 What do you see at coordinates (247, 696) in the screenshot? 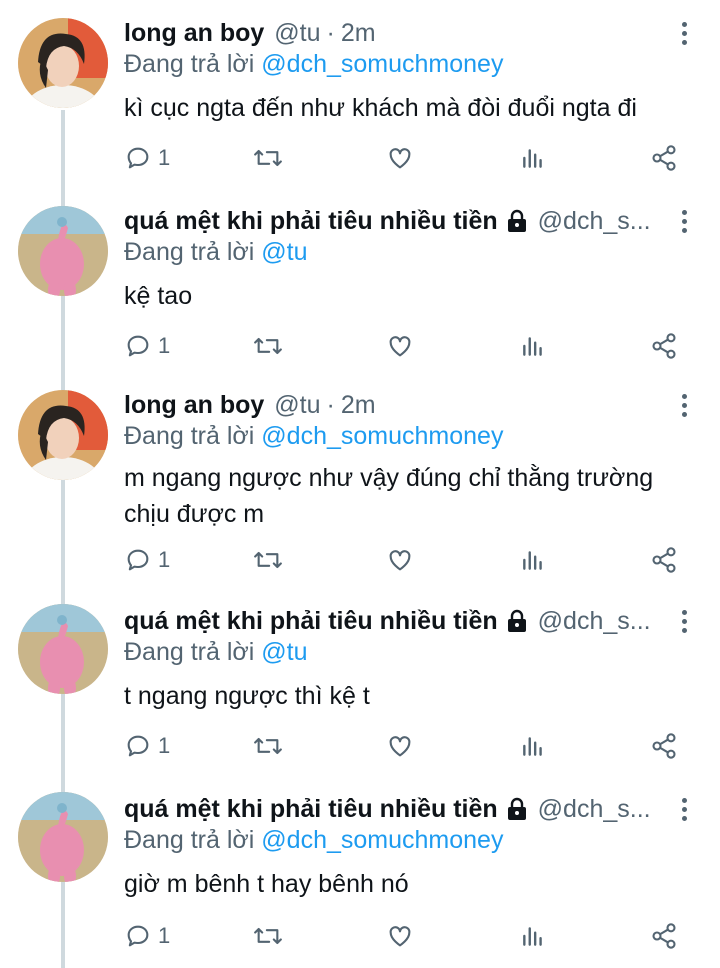
I see `tweet-text: t ngang ngược thì kệ t` at bounding box center [247, 696].